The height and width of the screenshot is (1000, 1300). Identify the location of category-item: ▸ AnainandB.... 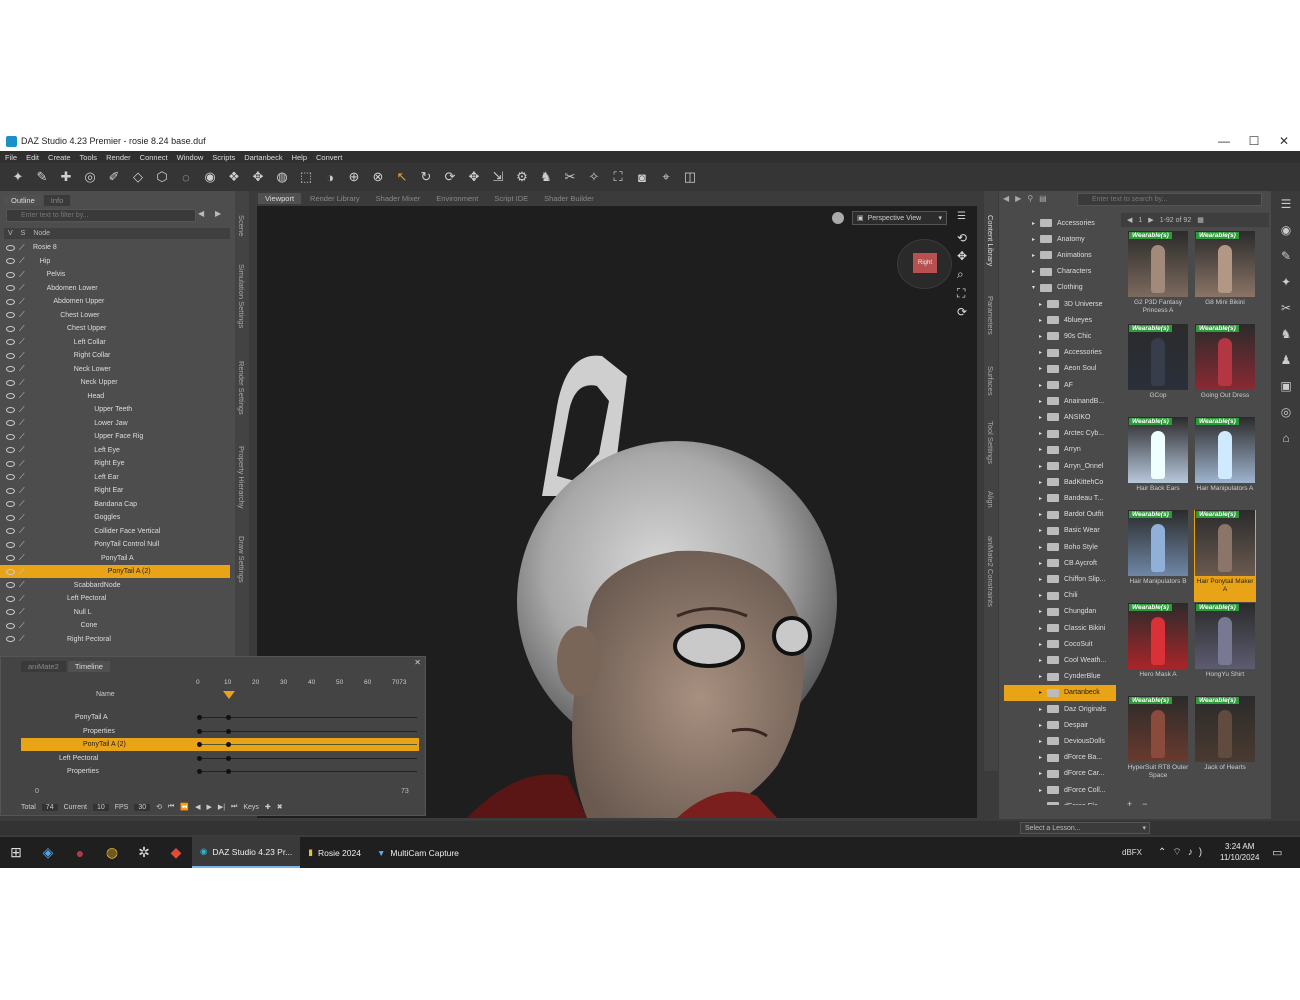
(1060, 401).